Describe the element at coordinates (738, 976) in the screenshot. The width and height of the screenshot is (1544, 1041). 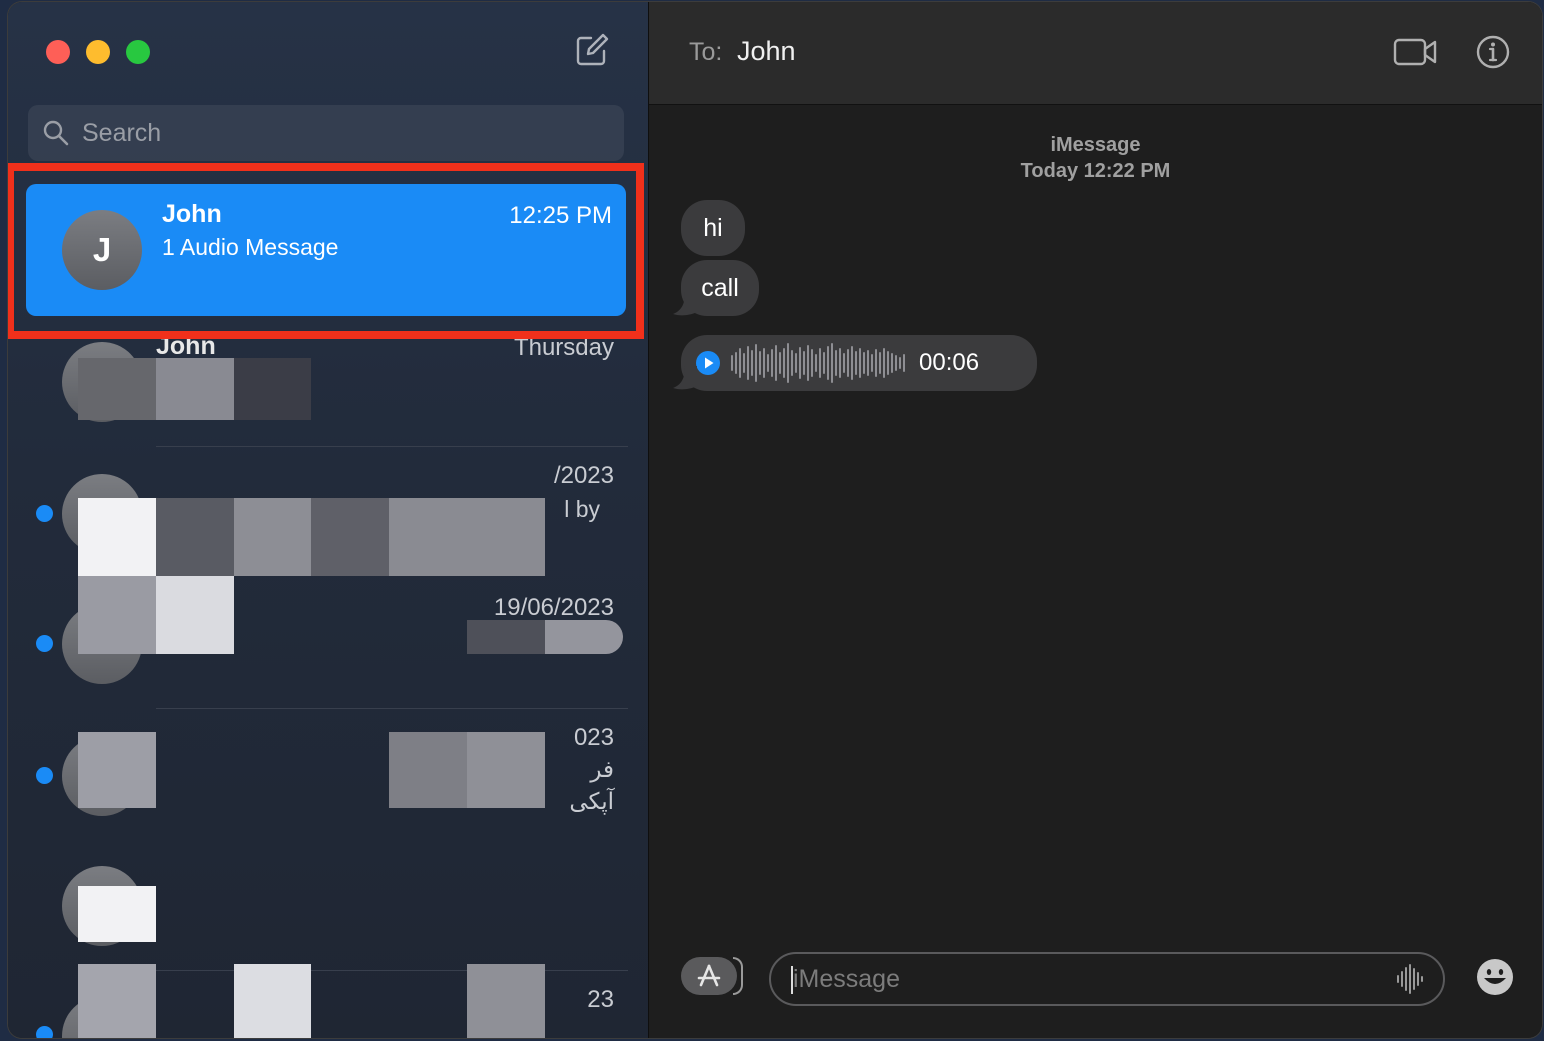
I see `apps-button-edge` at that location.